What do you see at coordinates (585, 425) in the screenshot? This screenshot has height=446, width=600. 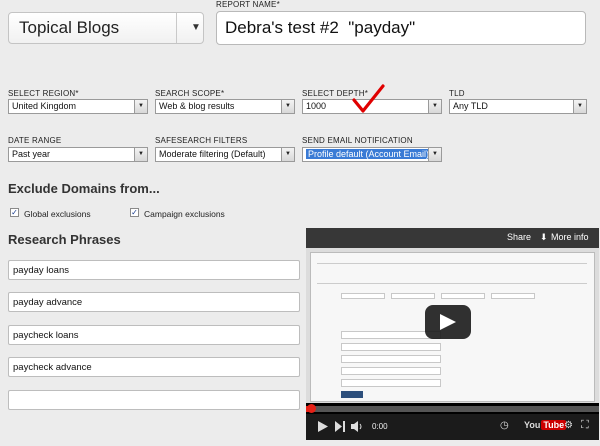 I see `fullscreen-icon: ⛶` at bounding box center [585, 425].